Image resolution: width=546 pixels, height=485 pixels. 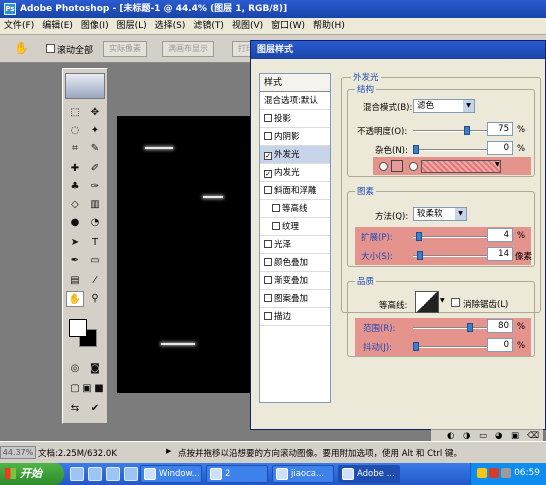 What do you see at coordinates (208, 26) in the screenshot?
I see `menu-filter: 滤镜(T)` at bounding box center [208, 26].